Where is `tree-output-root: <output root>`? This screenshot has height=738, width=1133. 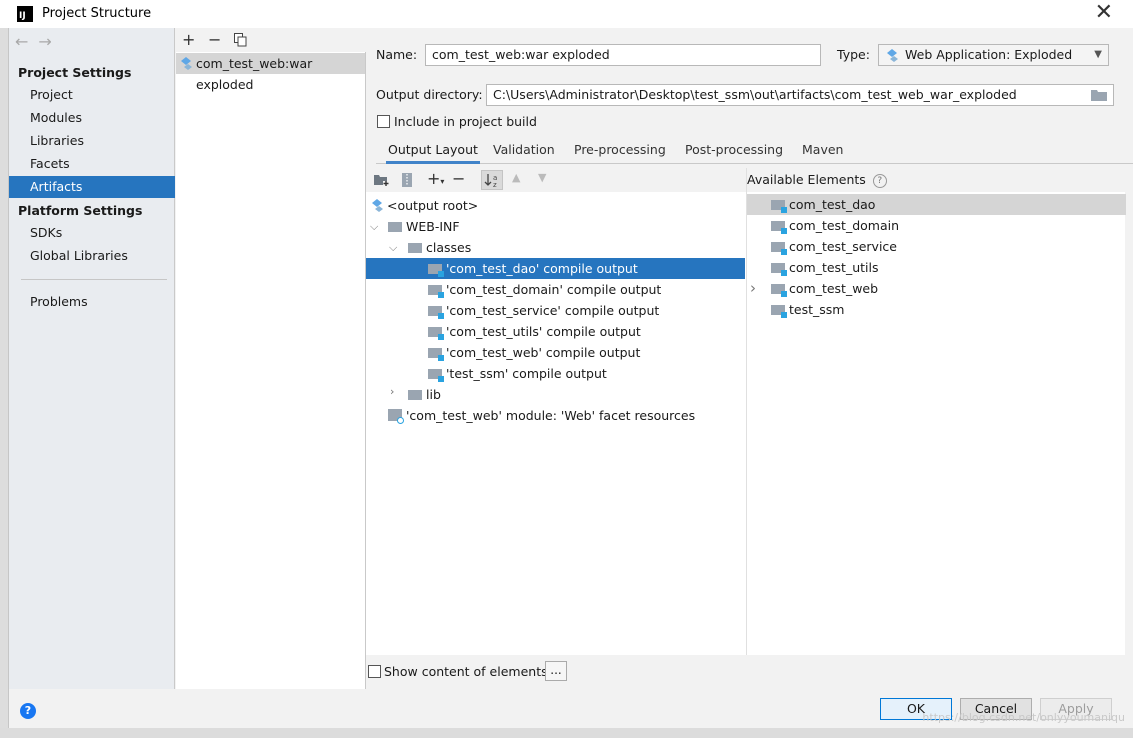 tree-output-root: <output root> is located at coordinates (424, 205).